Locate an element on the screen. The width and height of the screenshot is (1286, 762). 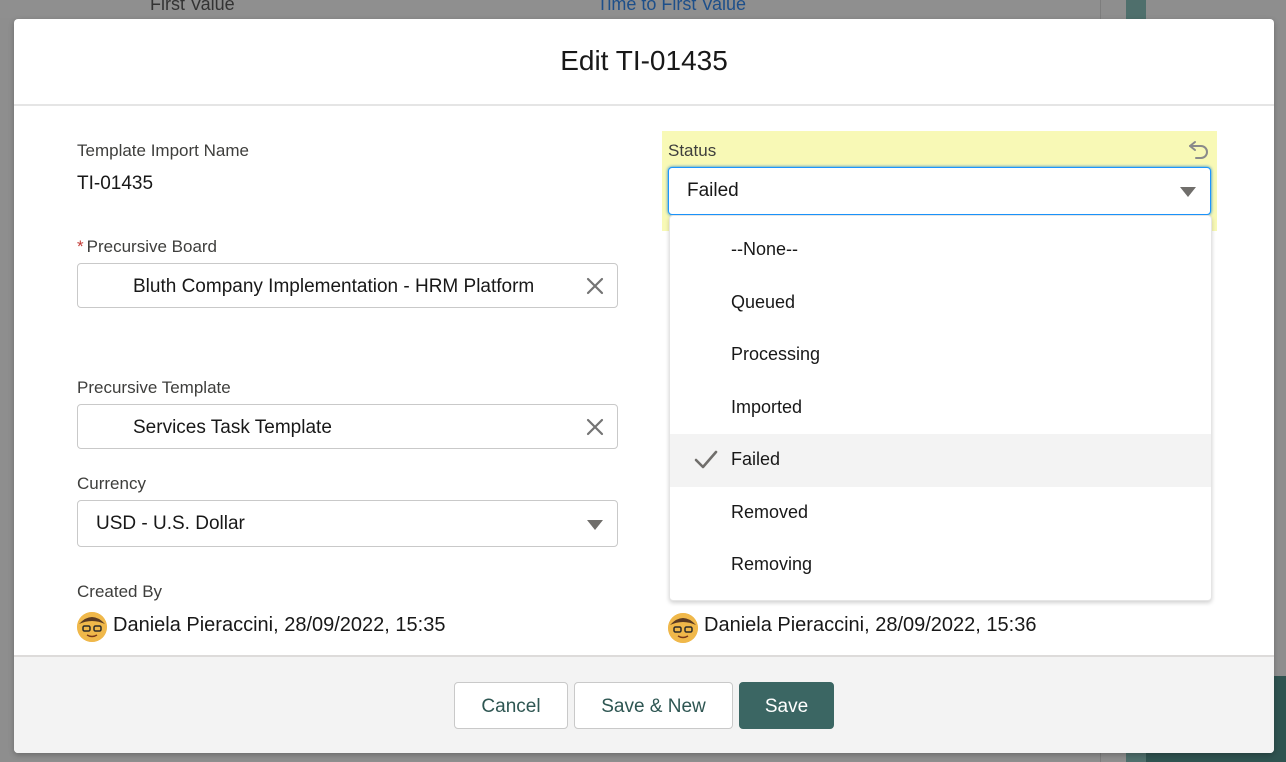
precursive-template-lookup: Services Task Template is located at coordinates (347, 426).